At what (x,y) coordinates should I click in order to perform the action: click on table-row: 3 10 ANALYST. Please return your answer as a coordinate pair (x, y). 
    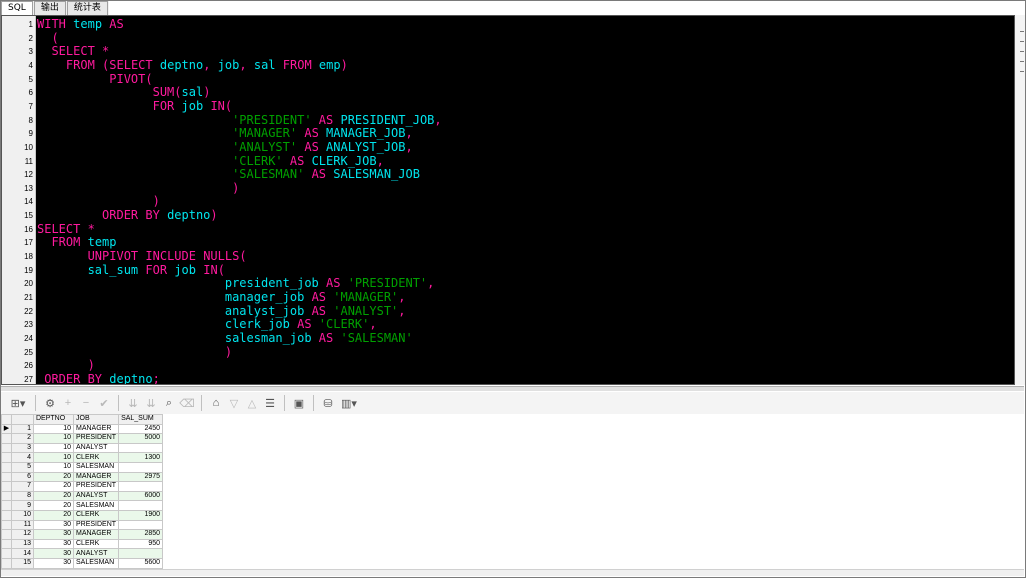
    Looking at the image, I should click on (82, 448).